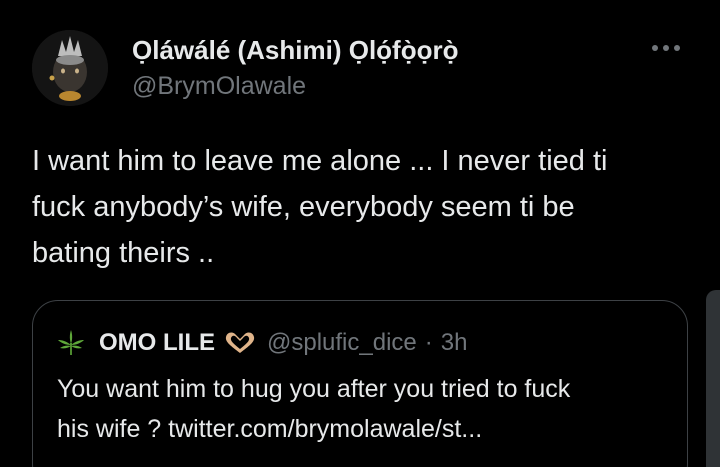 This screenshot has height=467, width=720. I want to click on tweet-line: bating theirs .., so click(123, 253).